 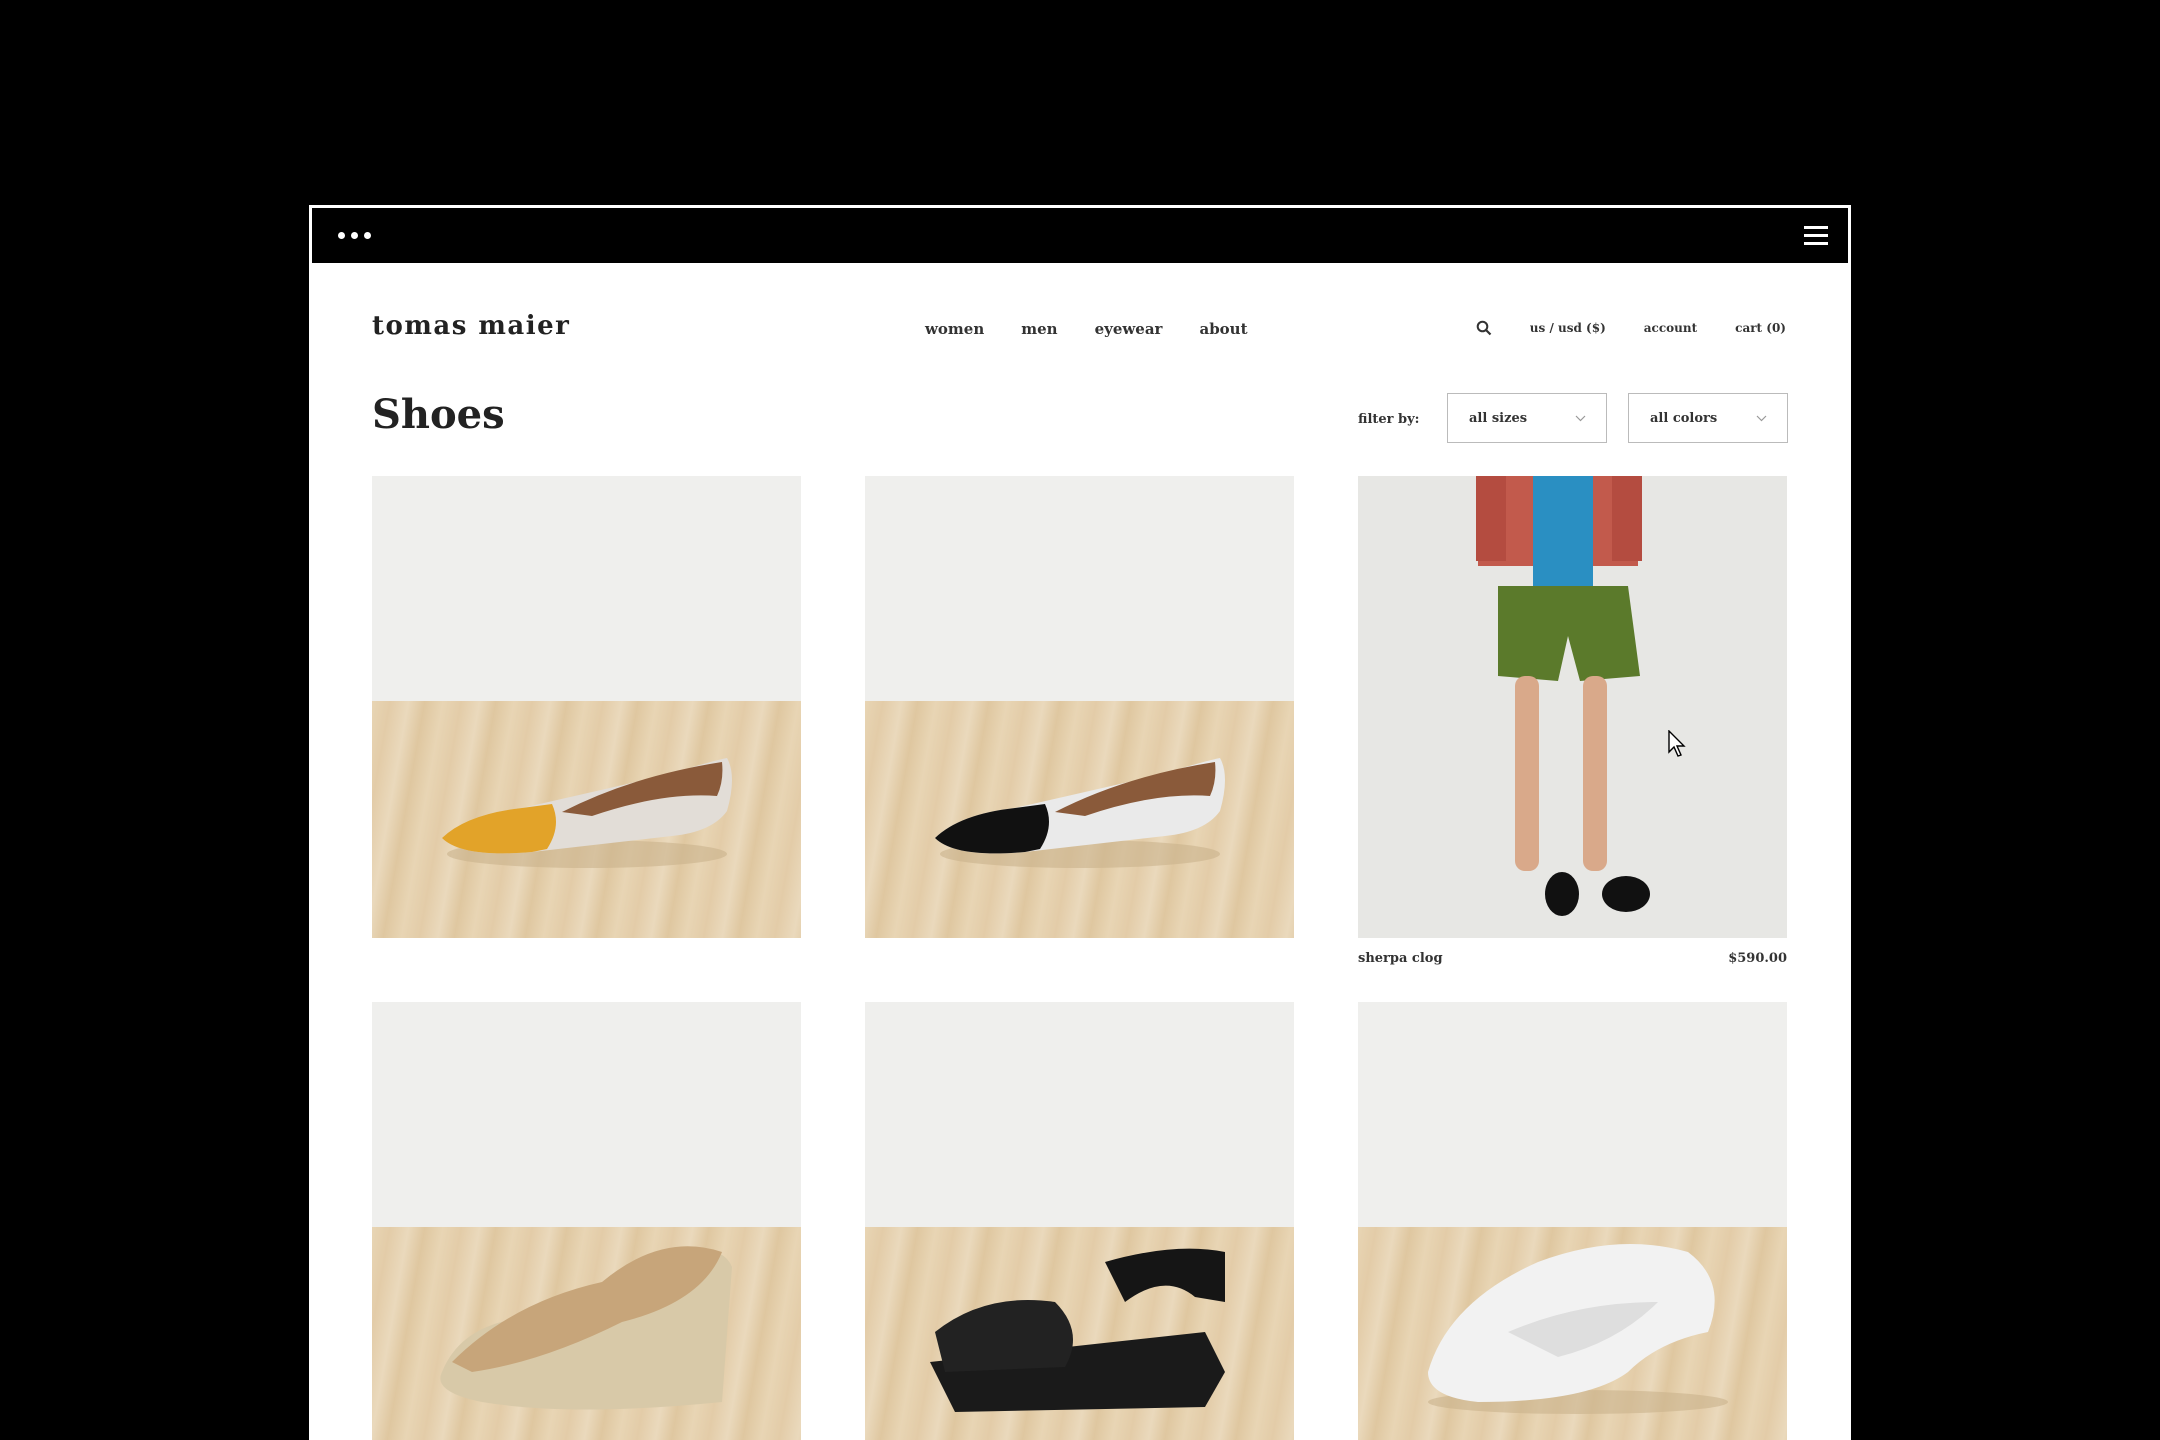 What do you see at coordinates (1486, 330) in the screenshot?
I see `search-icon` at bounding box center [1486, 330].